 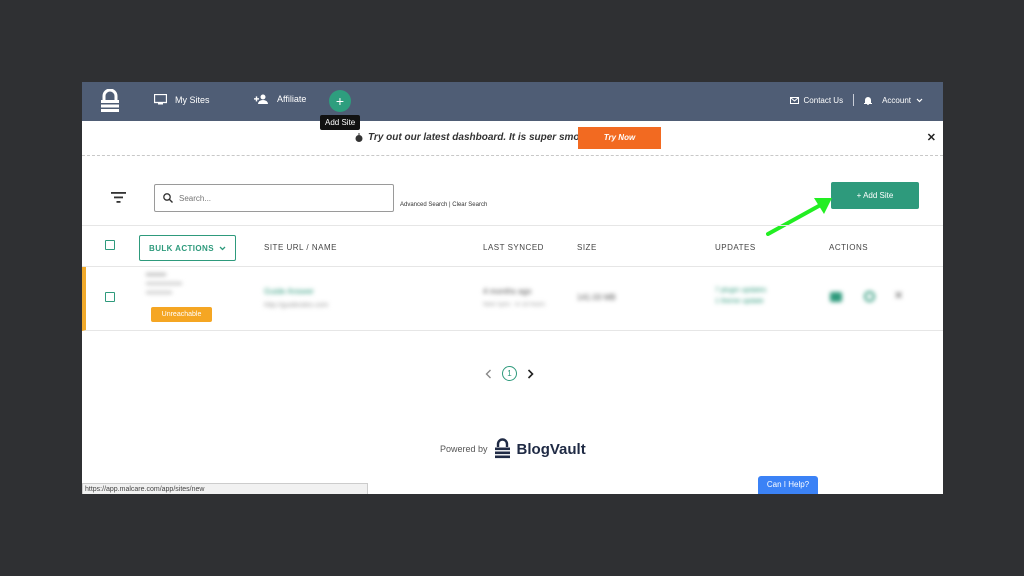 What do you see at coordinates (868, 100) in the screenshot?
I see `bell-icon` at bounding box center [868, 100].